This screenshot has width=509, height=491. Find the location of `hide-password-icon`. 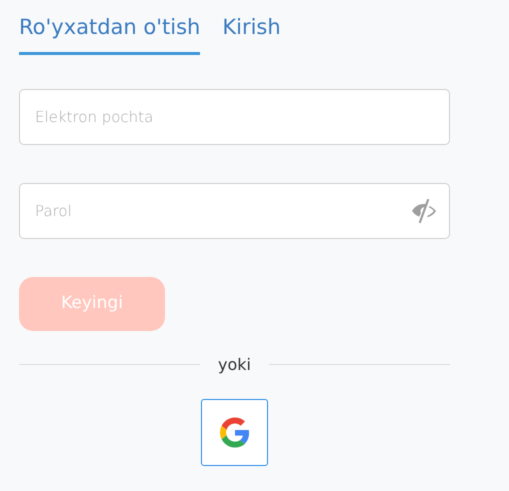

hide-password-icon is located at coordinates (424, 211).